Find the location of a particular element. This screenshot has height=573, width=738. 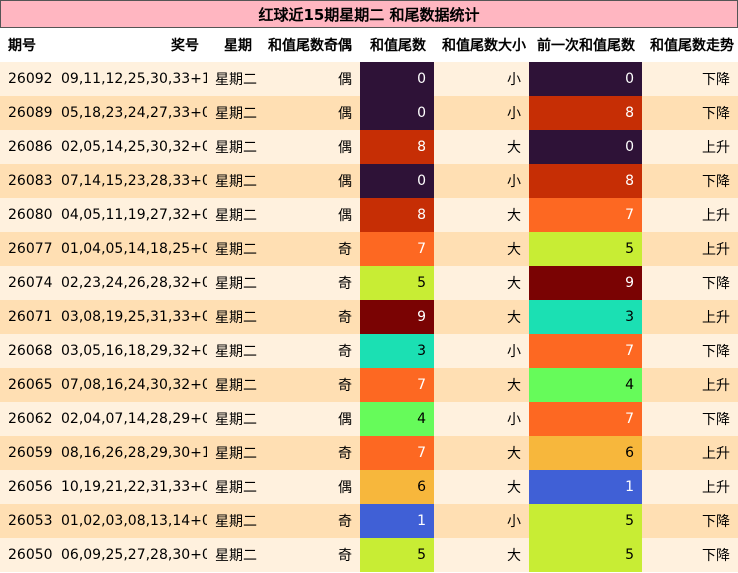

table-row: 26077 01,04,05,14,18,25+04 星期二奇 7 大 5 上升 is located at coordinates (369, 249).